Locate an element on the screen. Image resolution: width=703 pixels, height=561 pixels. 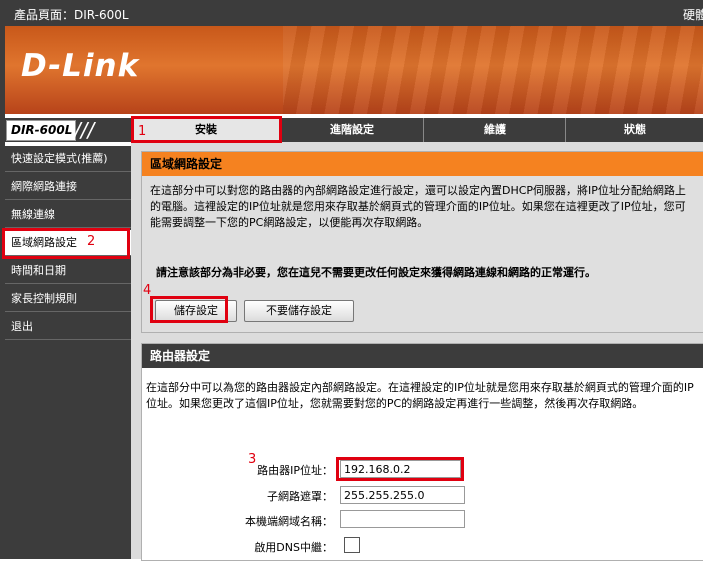
dns-relay-checkbox is located at coordinates (352, 545).